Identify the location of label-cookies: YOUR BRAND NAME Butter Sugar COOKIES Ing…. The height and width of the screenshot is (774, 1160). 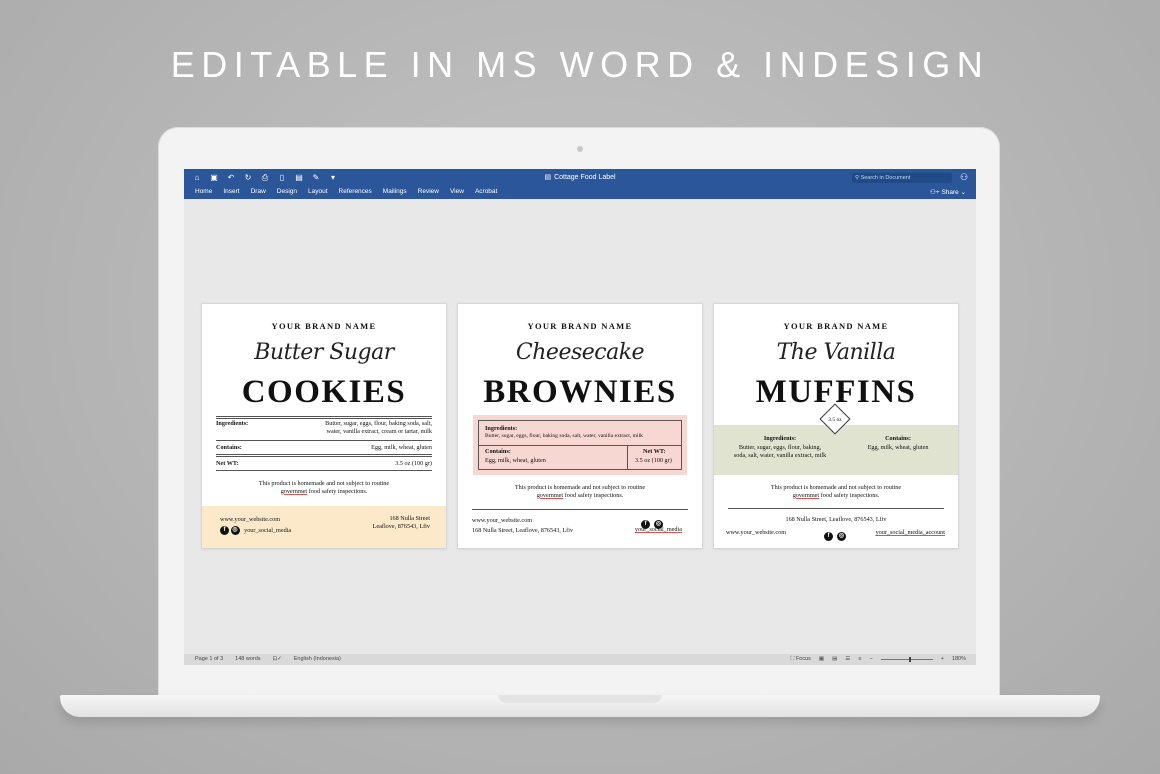
(324, 426).